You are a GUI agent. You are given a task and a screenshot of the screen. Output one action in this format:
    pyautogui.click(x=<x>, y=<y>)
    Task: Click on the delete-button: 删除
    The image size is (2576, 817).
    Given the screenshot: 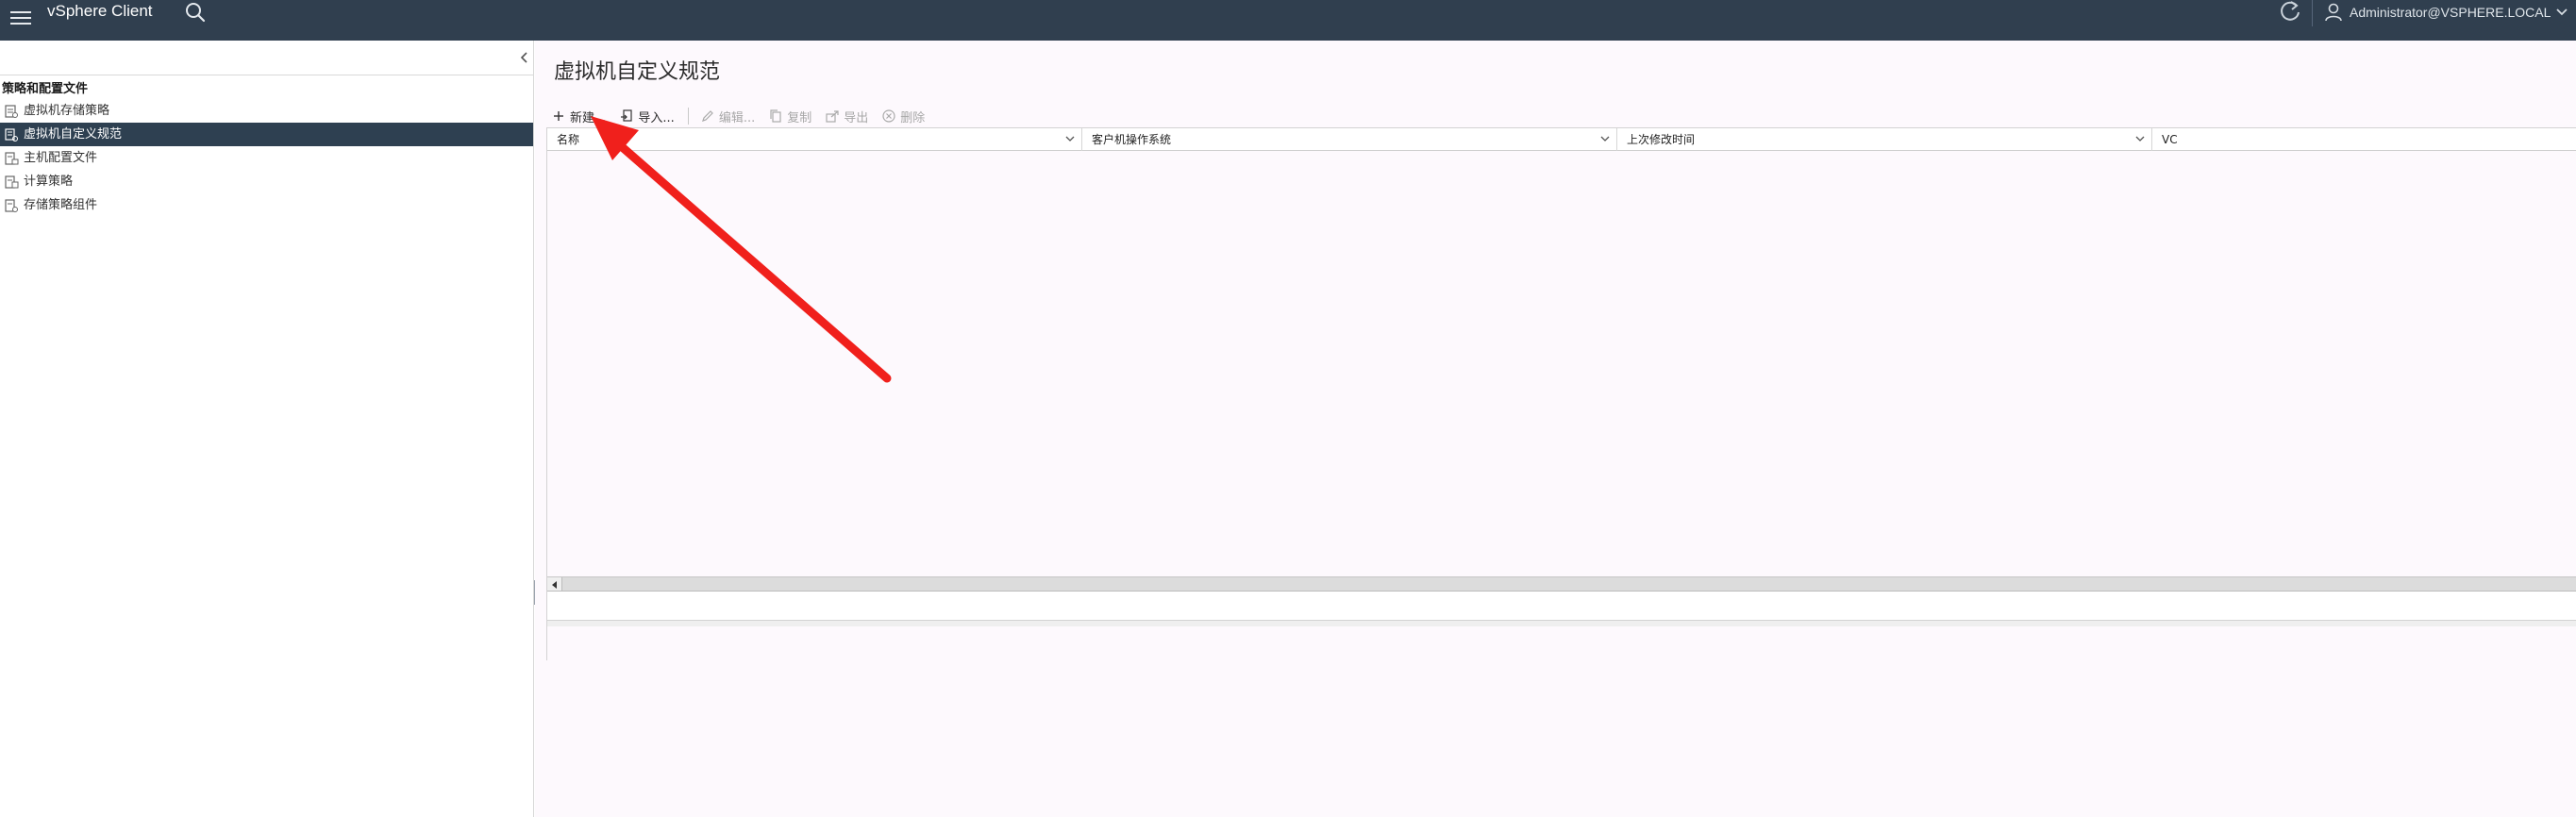 What is the action you would take?
    pyautogui.click(x=903, y=116)
    